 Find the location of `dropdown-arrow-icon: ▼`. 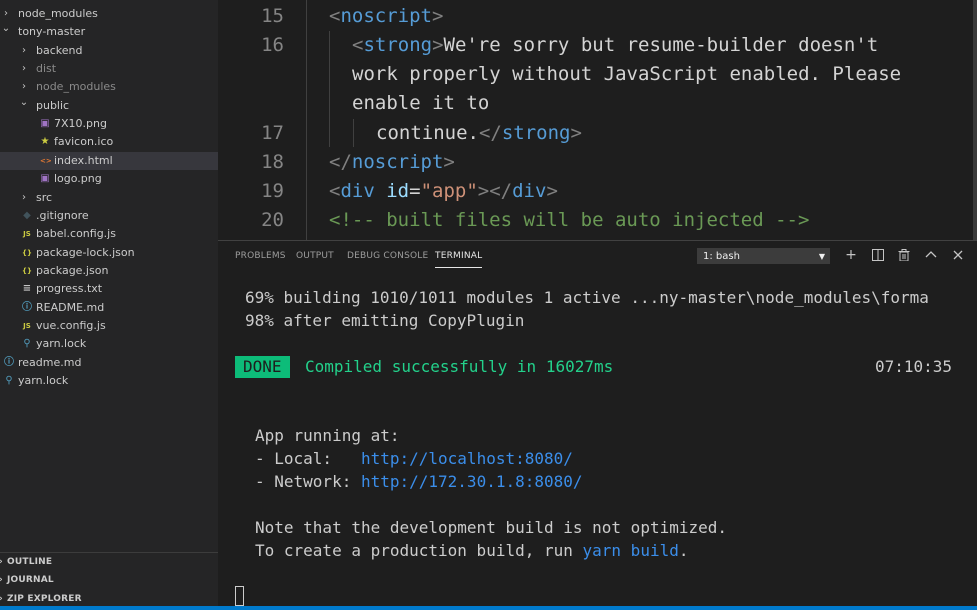

dropdown-arrow-icon: ▼ is located at coordinates (821, 256).